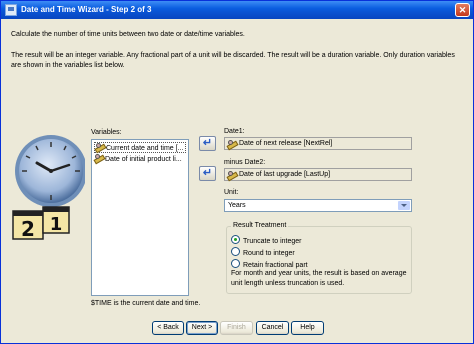 The height and width of the screenshot is (344, 474). I want to click on finish-button: Finish, so click(236, 328).